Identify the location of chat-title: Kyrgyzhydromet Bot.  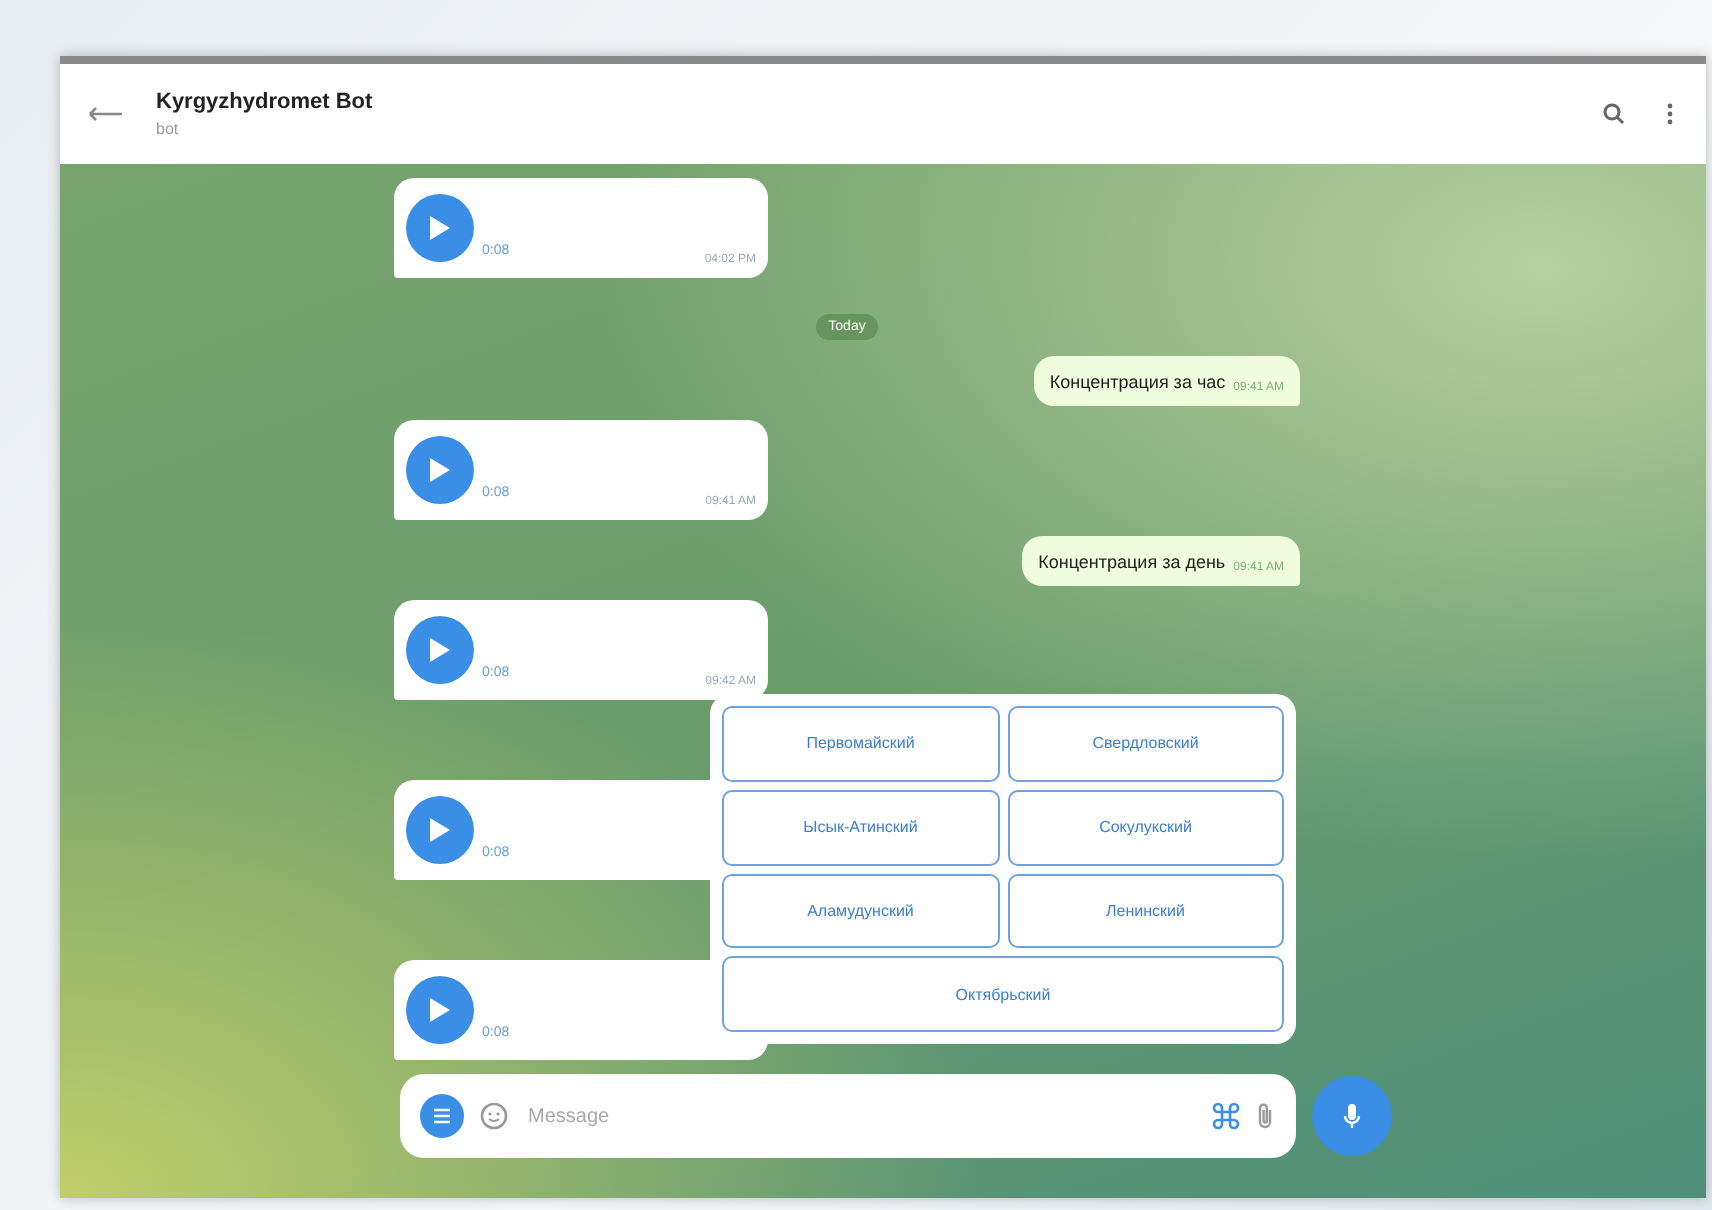
(265, 102).